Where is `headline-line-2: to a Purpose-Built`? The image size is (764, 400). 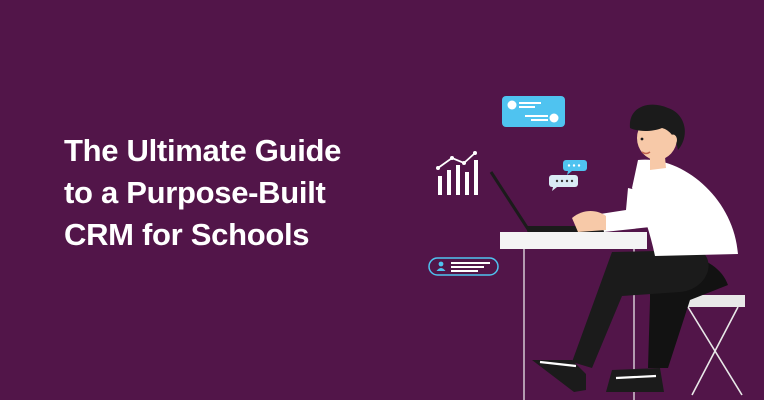 headline-line-2: to a Purpose-Built is located at coordinates (195, 192).